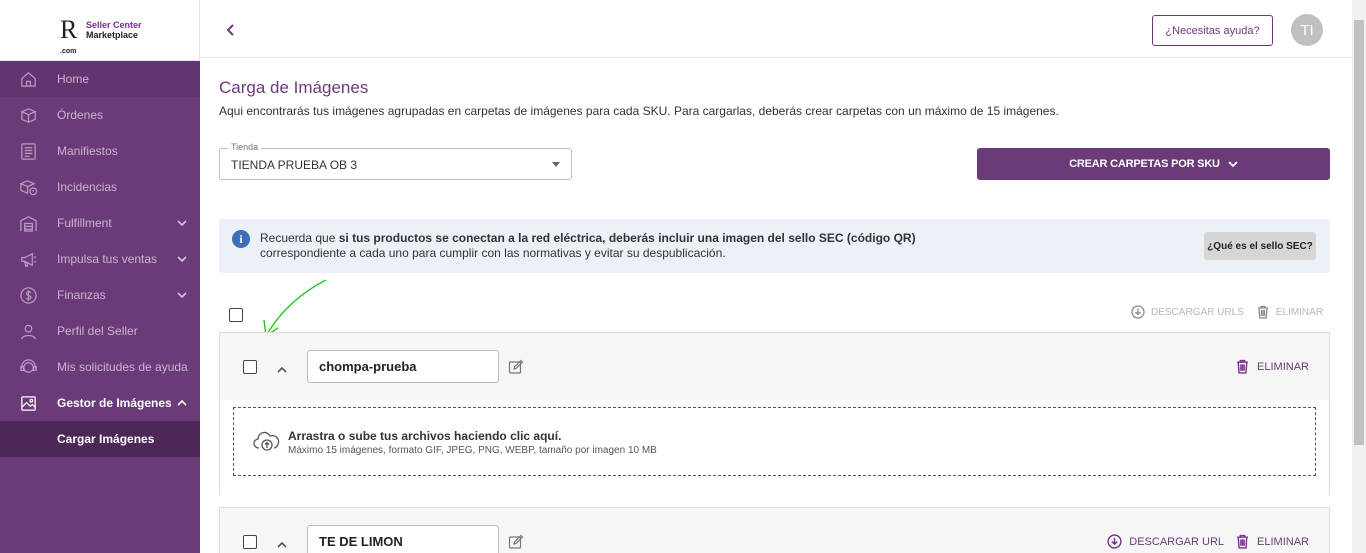 This screenshot has height=553, width=1366. What do you see at coordinates (28, 115) in the screenshot?
I see `box-icon` at bounding box center [28, 115].